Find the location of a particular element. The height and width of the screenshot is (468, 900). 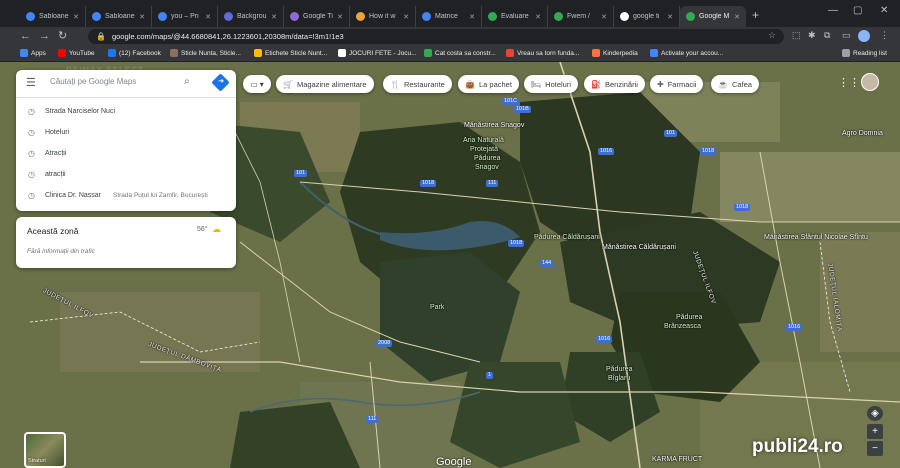

suggestion-label: Hoteluri is located at coordinates (57, 132).